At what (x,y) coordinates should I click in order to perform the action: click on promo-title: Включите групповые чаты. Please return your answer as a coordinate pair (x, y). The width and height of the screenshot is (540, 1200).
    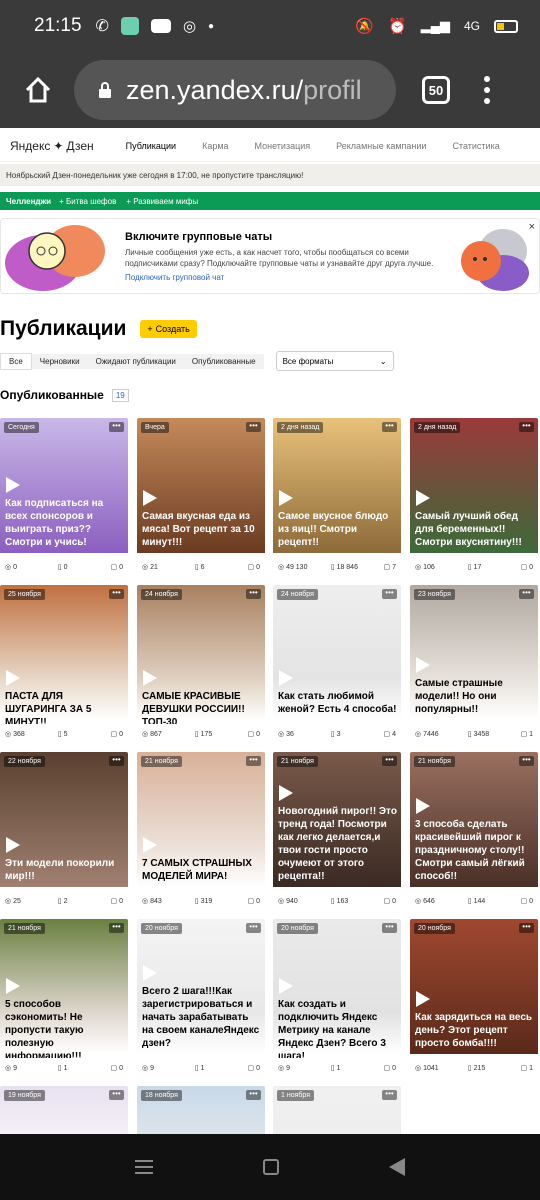
    Looking at the image, I should click on (199, 237).